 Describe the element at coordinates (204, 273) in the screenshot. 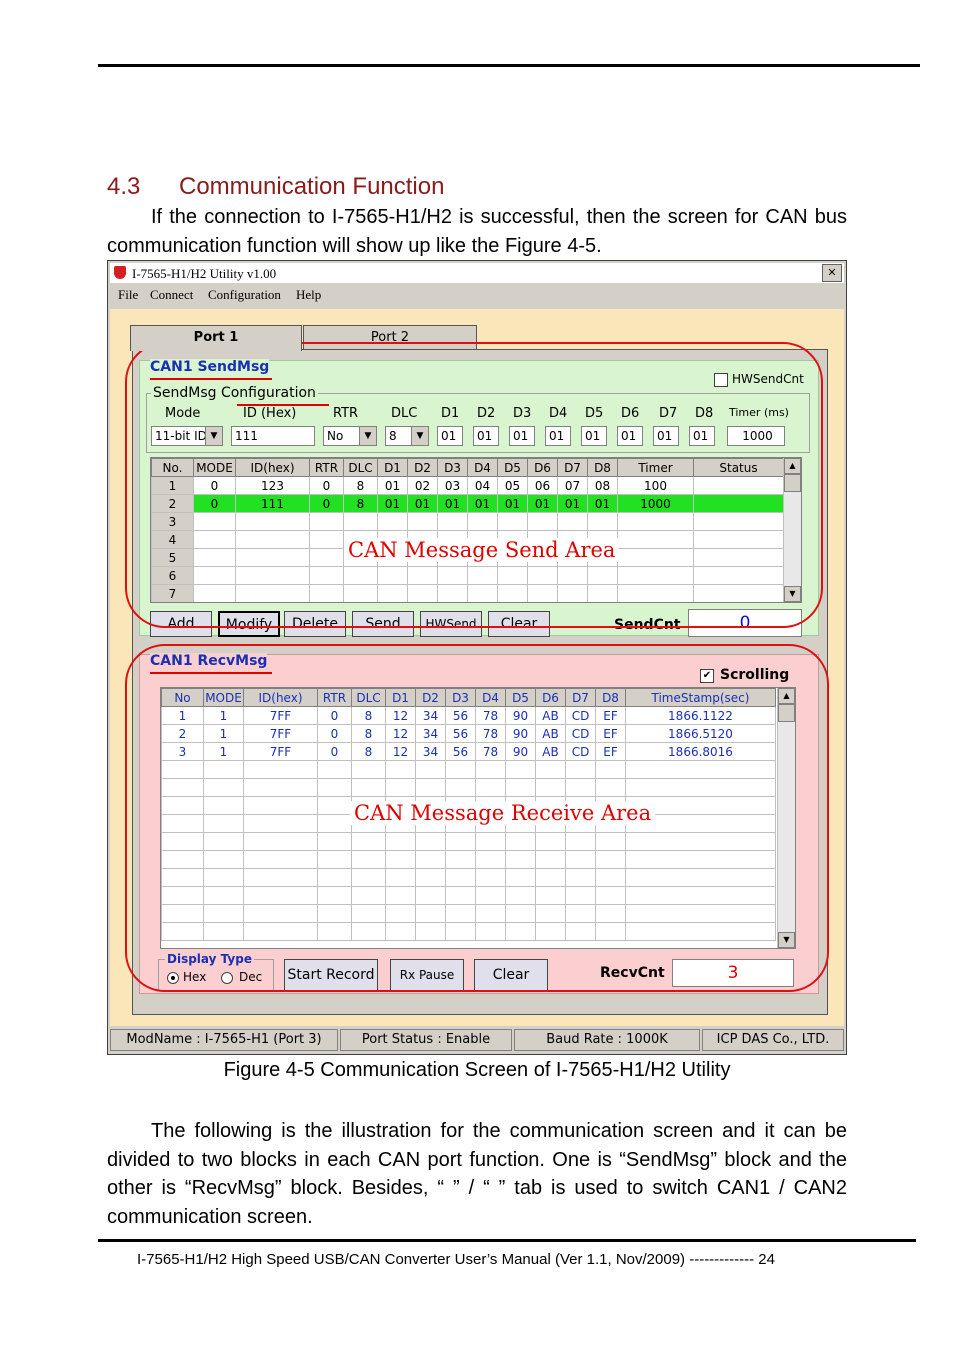

I see `window-title: I-7565-H1/H2 Utility v1.00` at that location.